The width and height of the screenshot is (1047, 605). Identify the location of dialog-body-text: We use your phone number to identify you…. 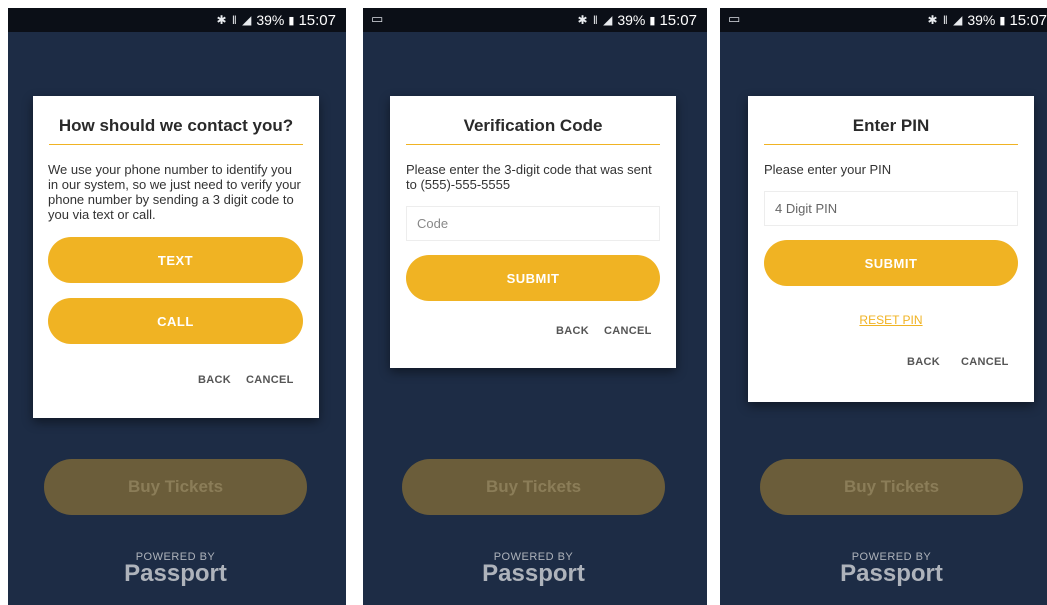
(174, 192).